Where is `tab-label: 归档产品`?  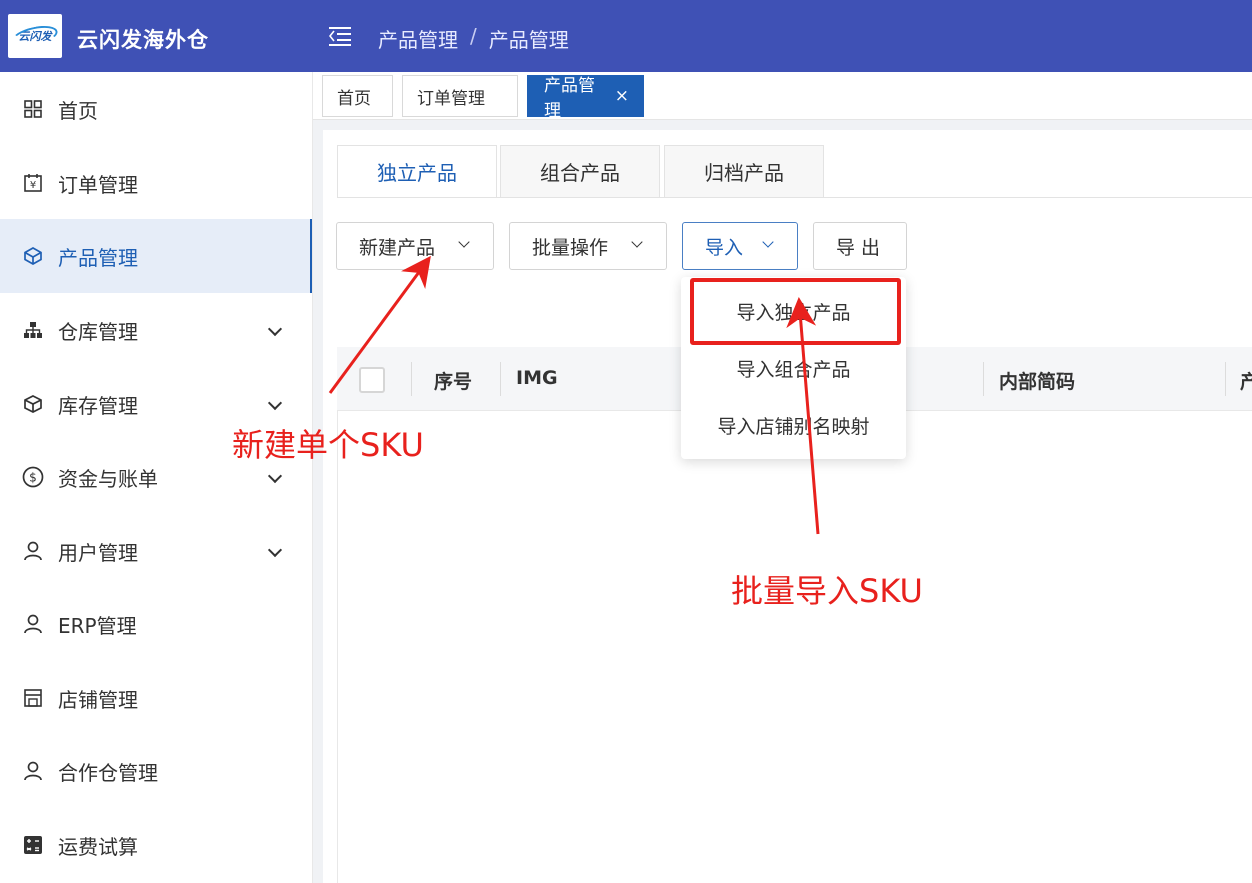 tab-label: 归档产品 is located at coordinates (744, 173).